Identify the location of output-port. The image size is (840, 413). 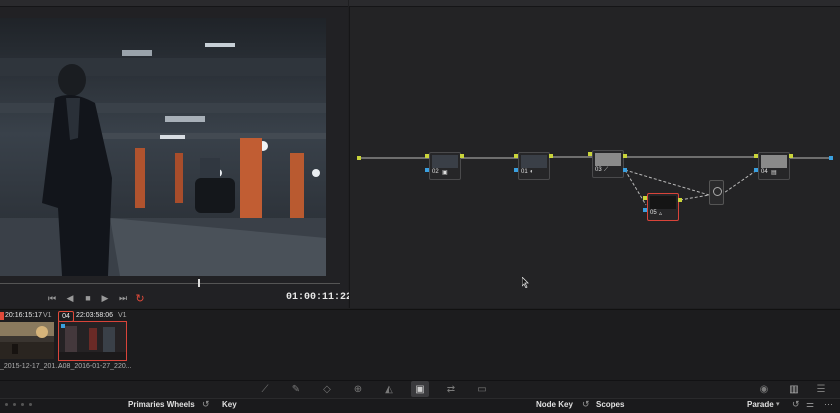
(831, 158).